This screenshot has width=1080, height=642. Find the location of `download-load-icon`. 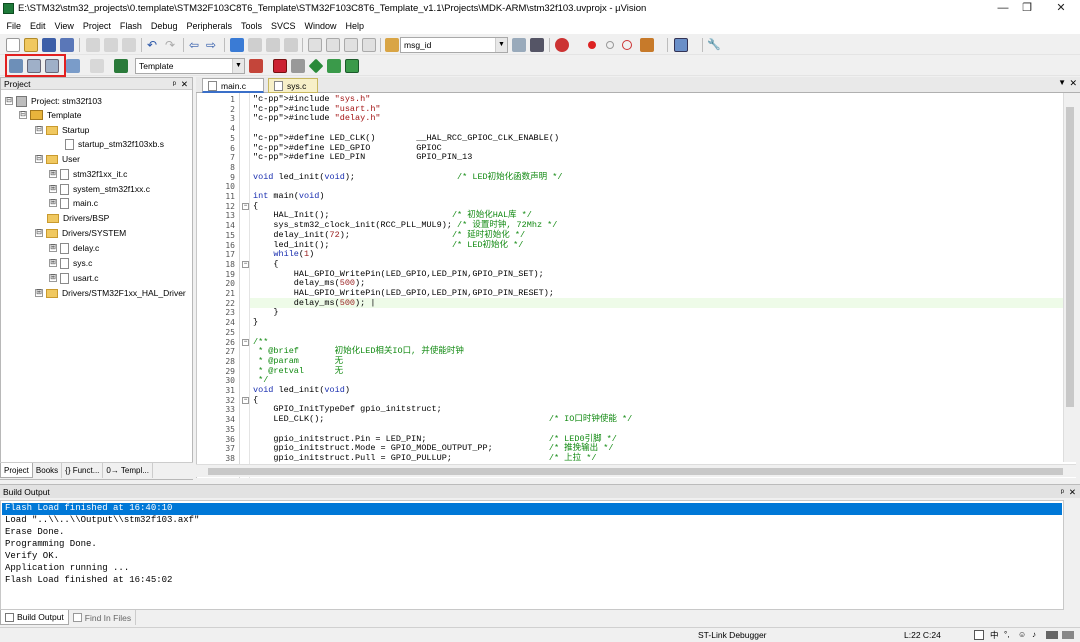

download-load-icon is located at coordinates (121, 66).